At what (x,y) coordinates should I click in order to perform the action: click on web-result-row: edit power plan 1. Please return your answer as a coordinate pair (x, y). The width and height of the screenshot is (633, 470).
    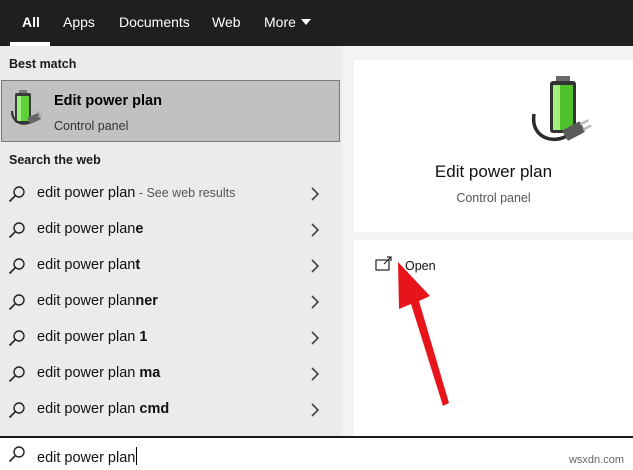
    Looking at the image, I should click on (171, 338).